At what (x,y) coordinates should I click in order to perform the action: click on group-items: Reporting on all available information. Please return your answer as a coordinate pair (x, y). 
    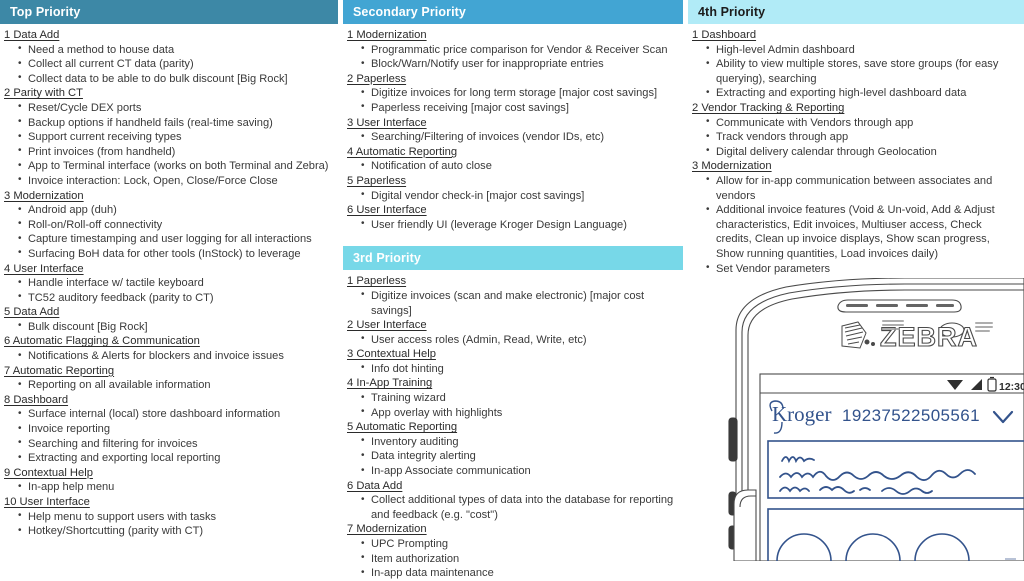
    Looking at the image, I should click on (169, 385).